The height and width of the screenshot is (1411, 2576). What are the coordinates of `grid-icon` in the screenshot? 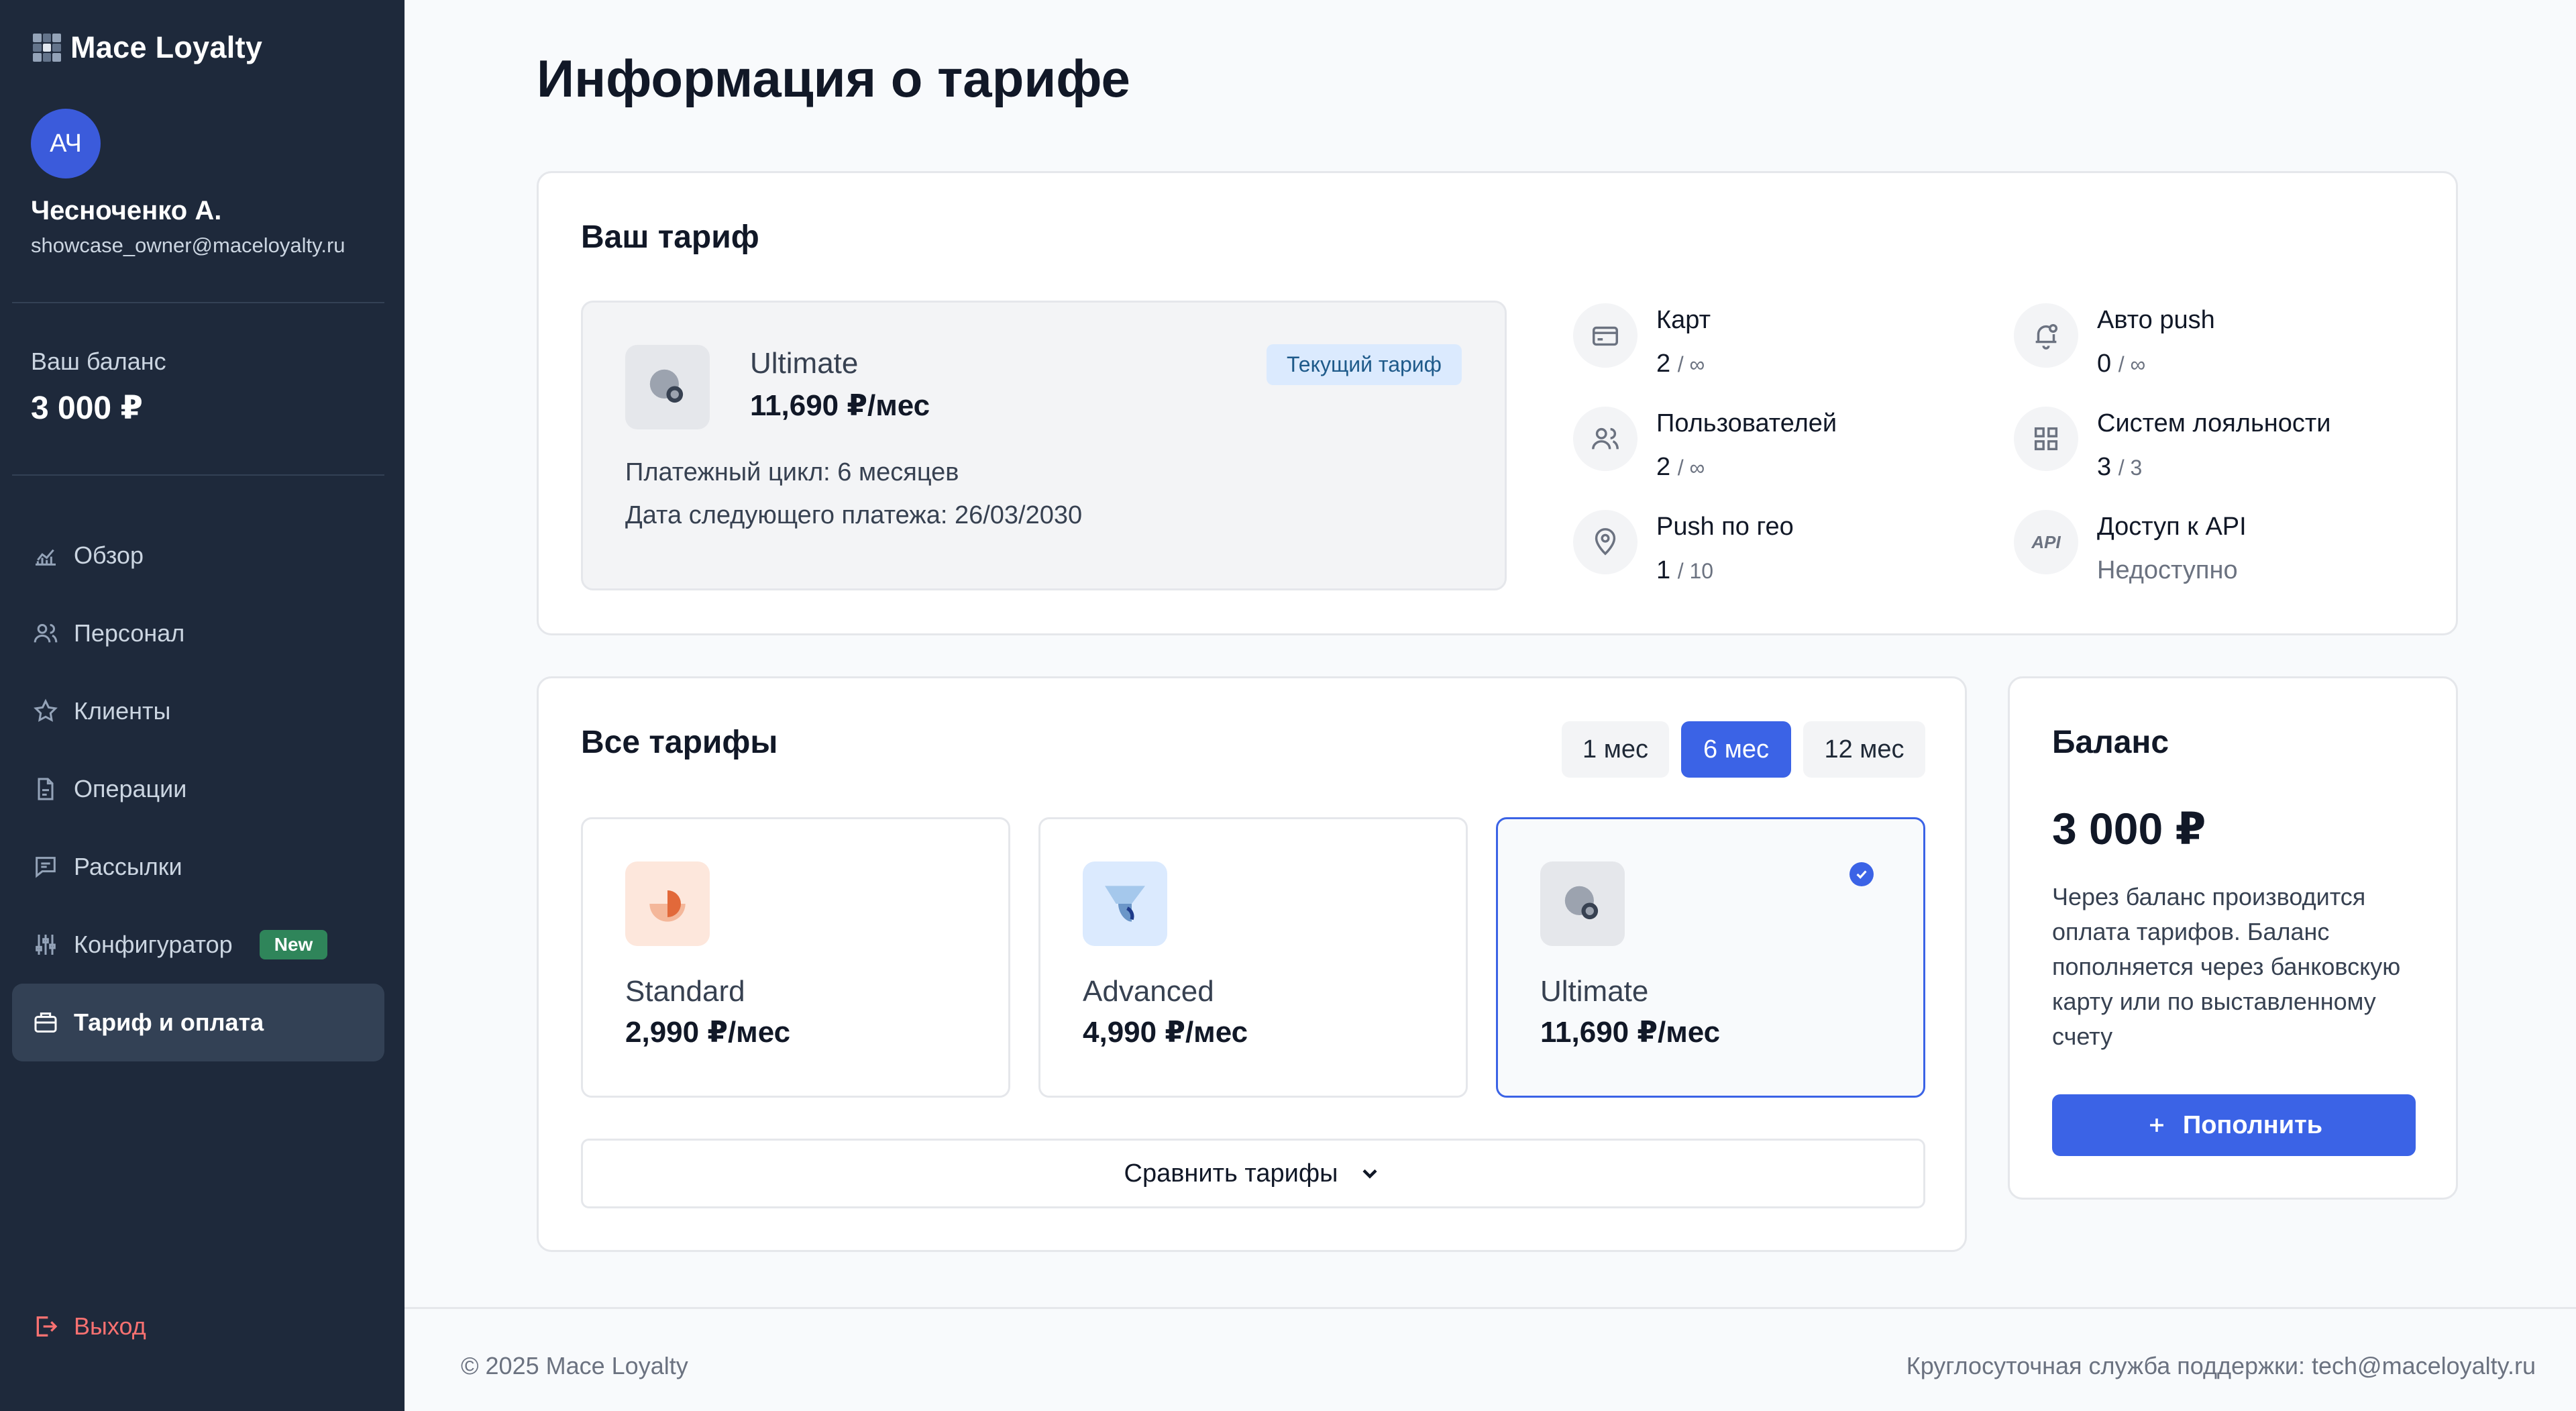 It's located at (2046, 439).